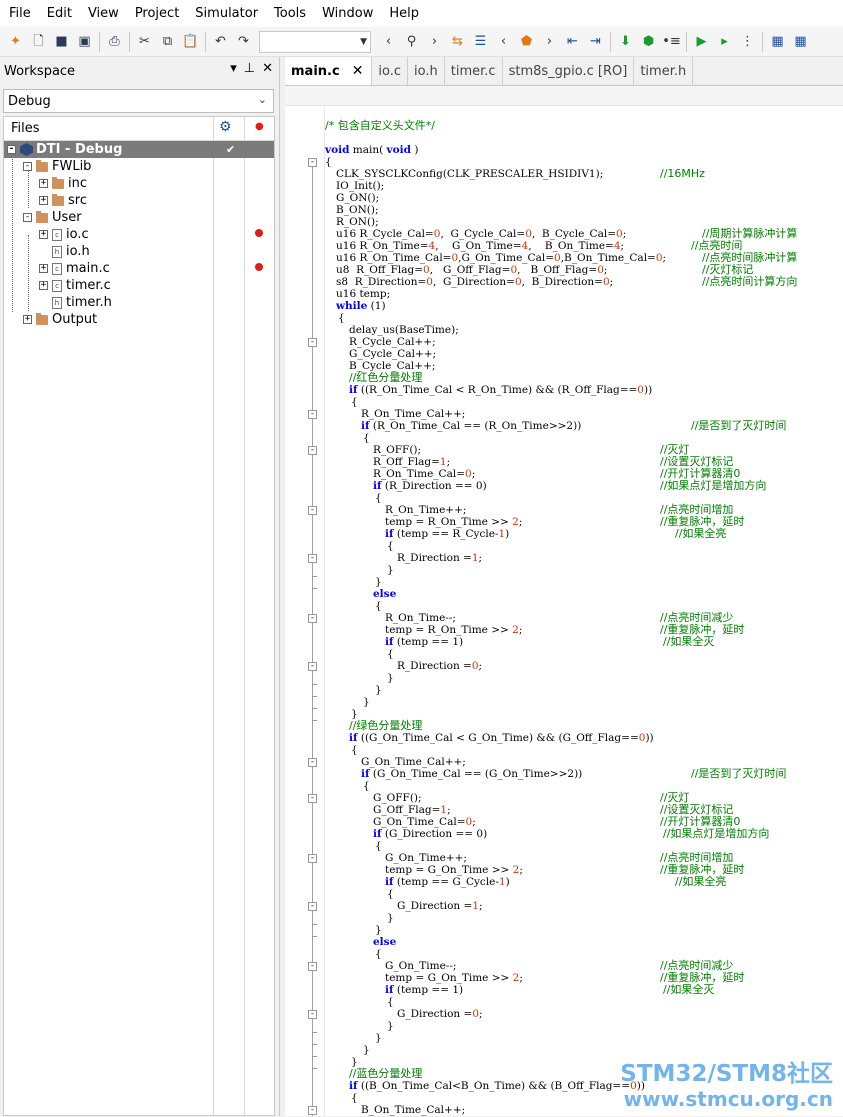  What do you see at coordinates (777, 42) in the screenshot?
I see `layout-icon: ▦` at bounding box center [777, 42].